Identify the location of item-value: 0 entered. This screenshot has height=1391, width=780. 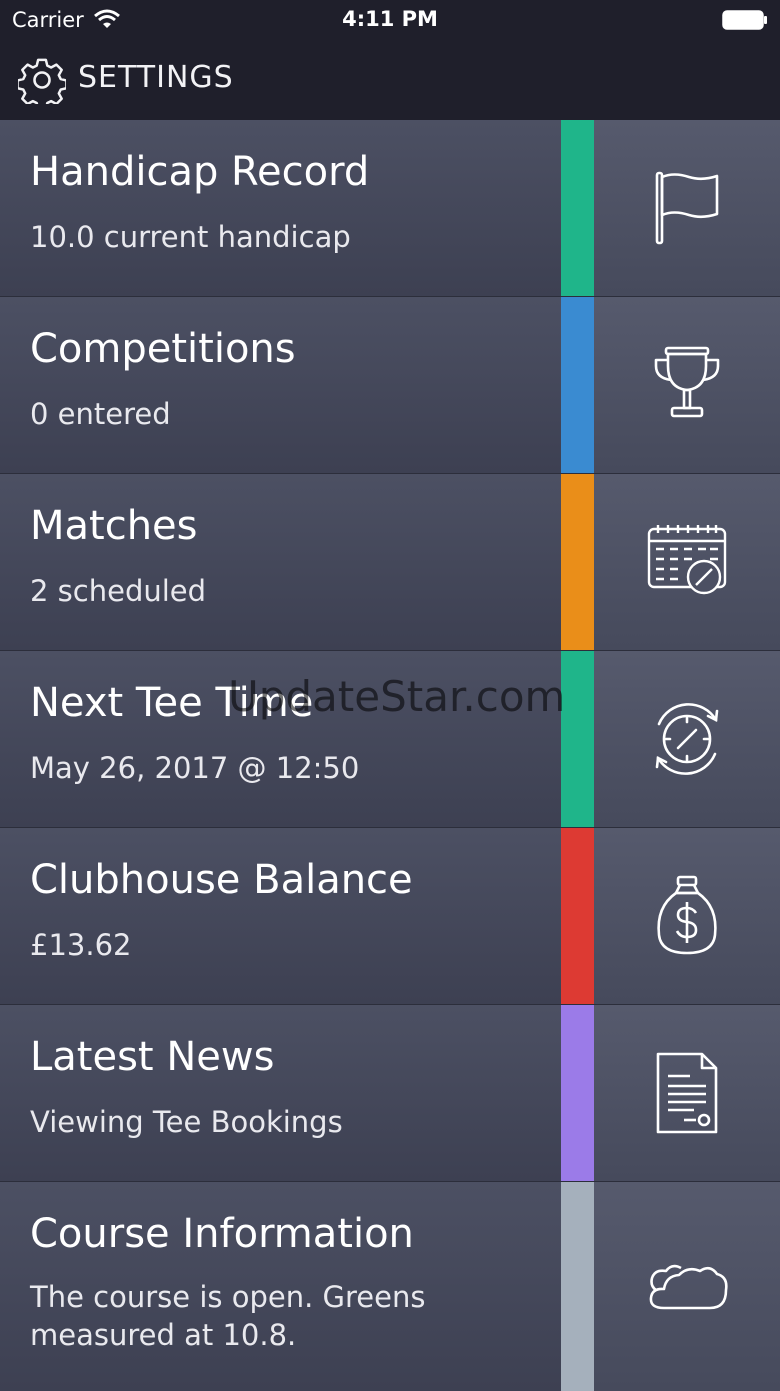
(100, 414).